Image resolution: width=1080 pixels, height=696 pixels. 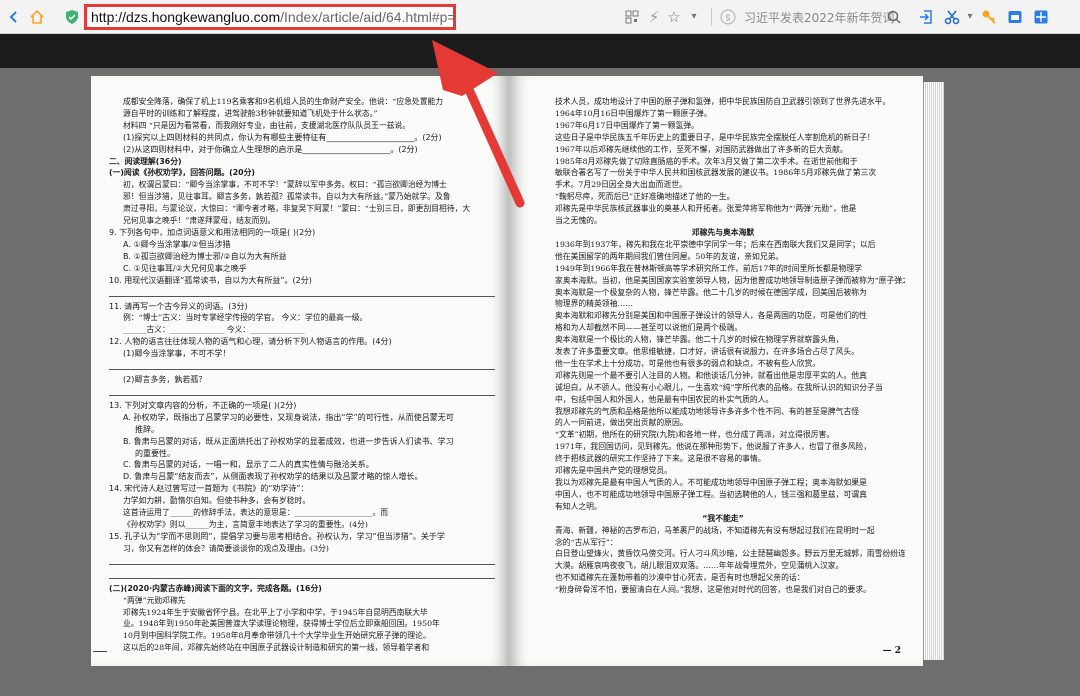 I want to click on left-page-text-line: 11. 请再写一个古今异义的词语。(3分), so click(x=178, y=306).